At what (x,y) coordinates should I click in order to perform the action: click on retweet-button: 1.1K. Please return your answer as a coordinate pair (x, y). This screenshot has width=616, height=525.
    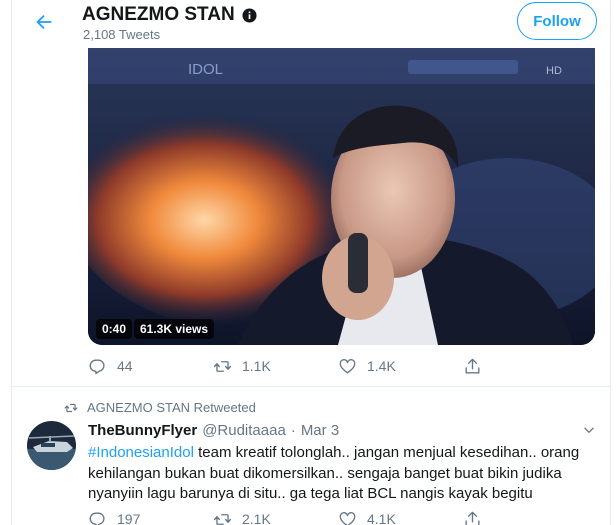
    Looking at the image, I should click on (275, 366).